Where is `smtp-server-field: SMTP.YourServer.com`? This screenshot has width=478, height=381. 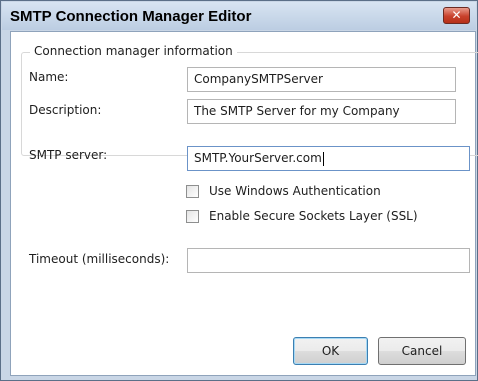 smtp-server-field: SMTP.YourServer.com is located at coordinates (328, 158).